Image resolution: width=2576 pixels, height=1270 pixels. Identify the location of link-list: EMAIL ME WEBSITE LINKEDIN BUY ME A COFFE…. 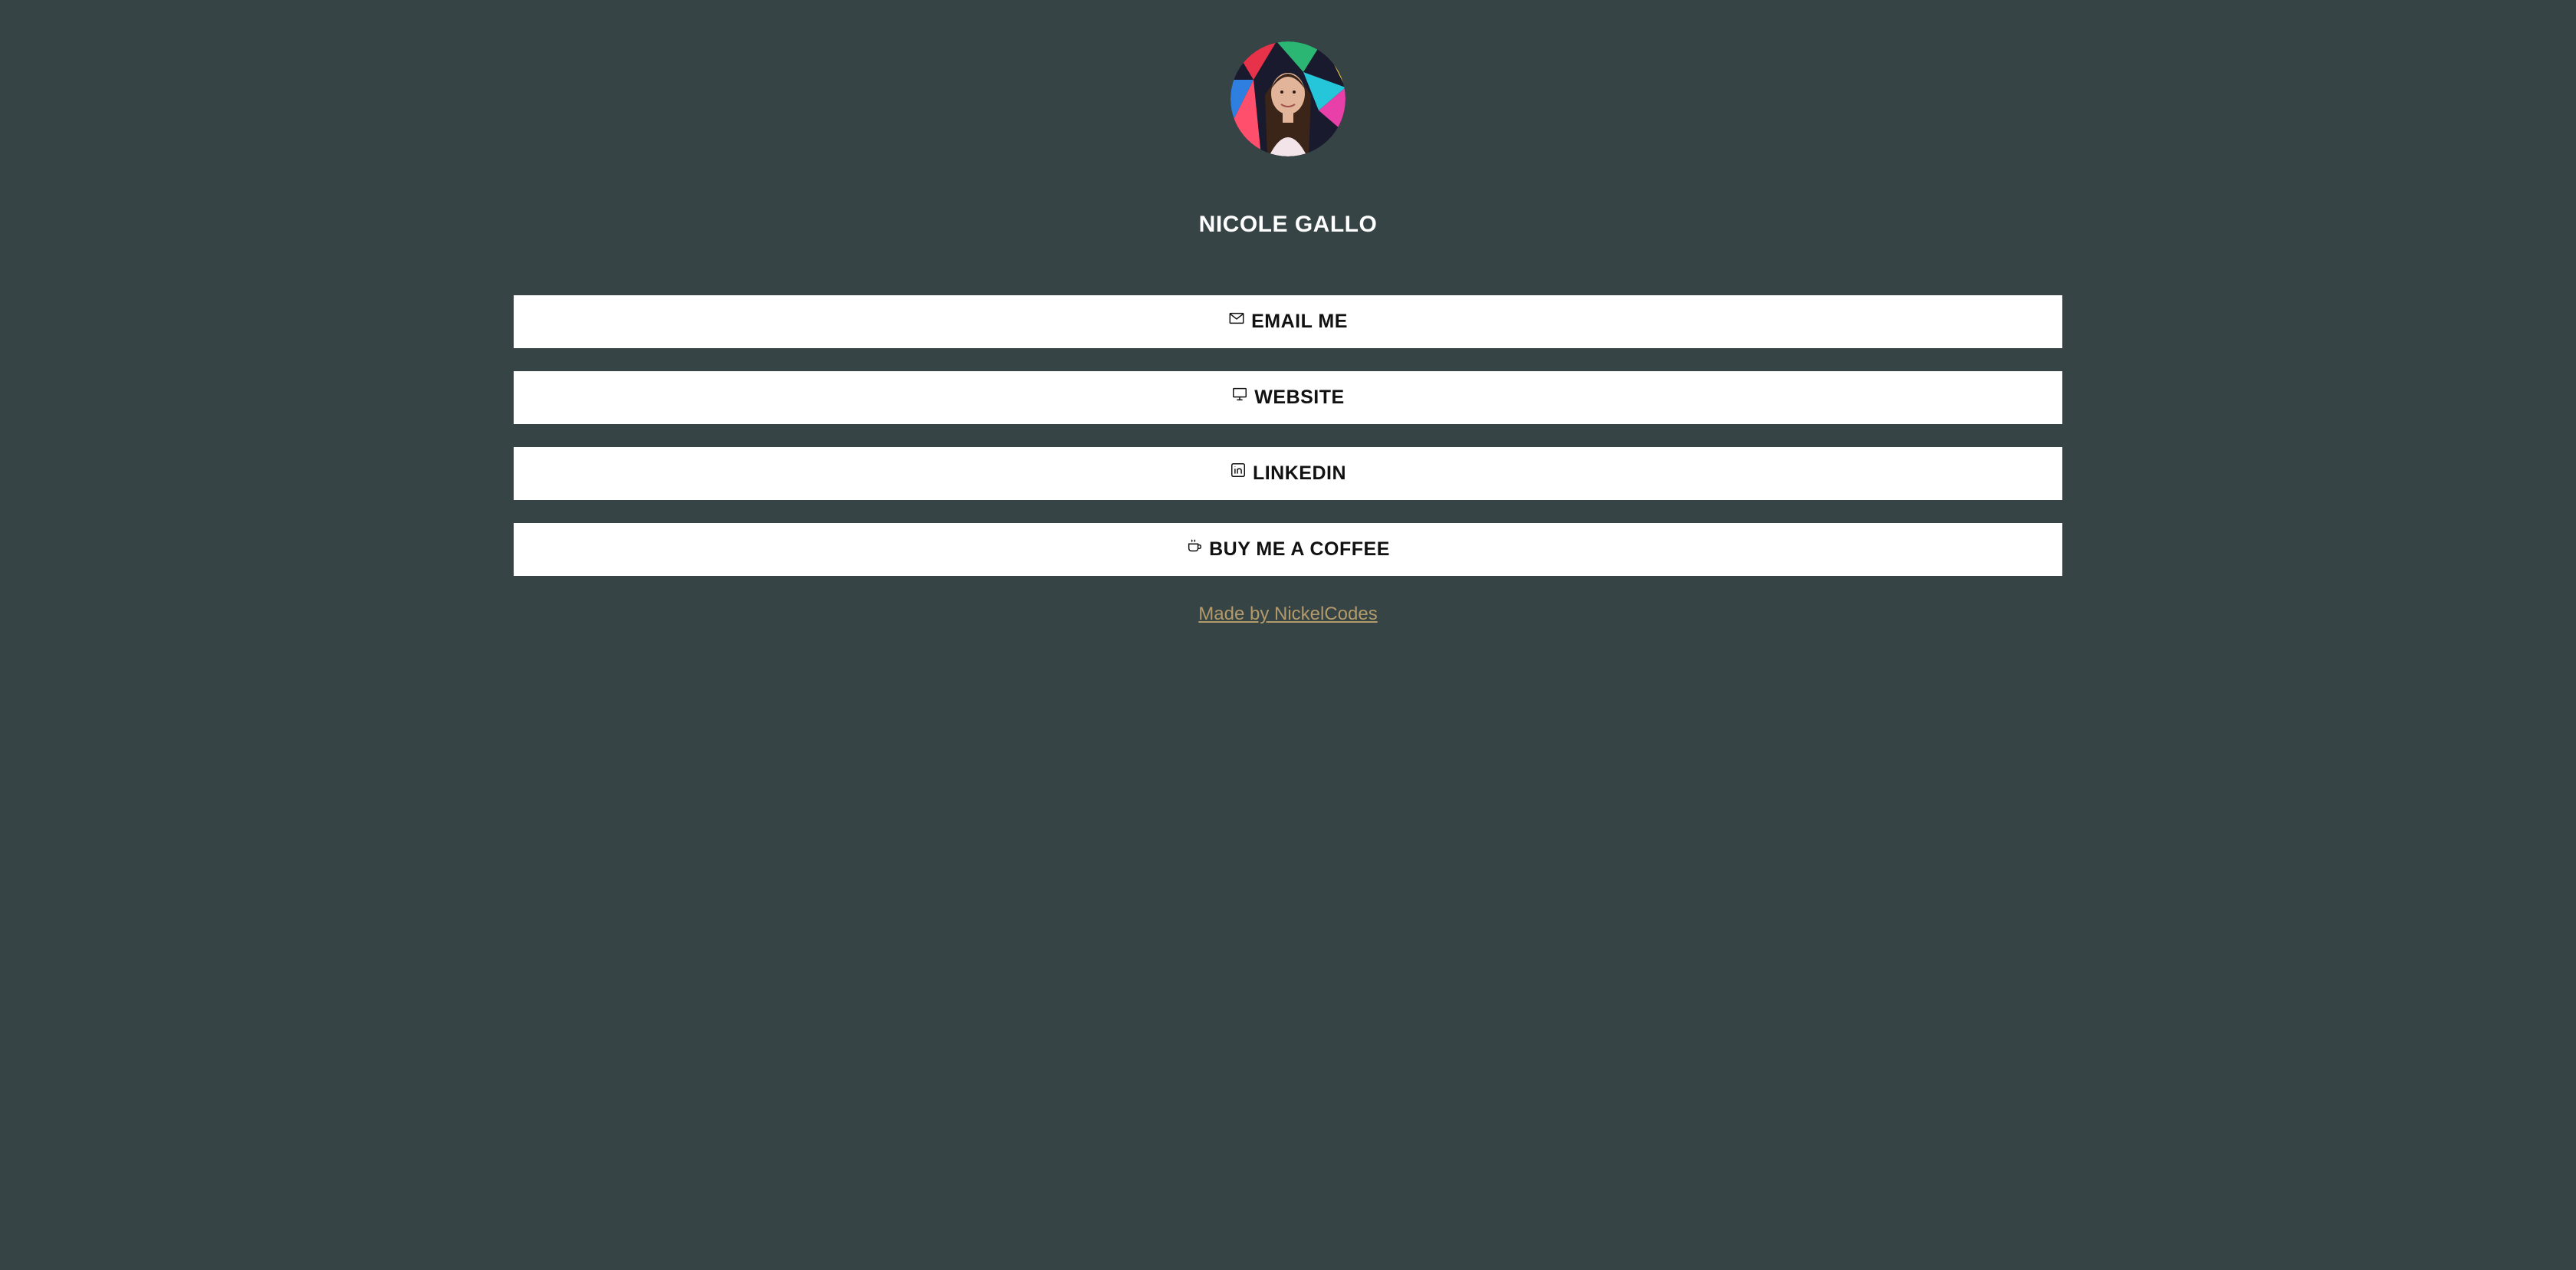
(1288, 447).